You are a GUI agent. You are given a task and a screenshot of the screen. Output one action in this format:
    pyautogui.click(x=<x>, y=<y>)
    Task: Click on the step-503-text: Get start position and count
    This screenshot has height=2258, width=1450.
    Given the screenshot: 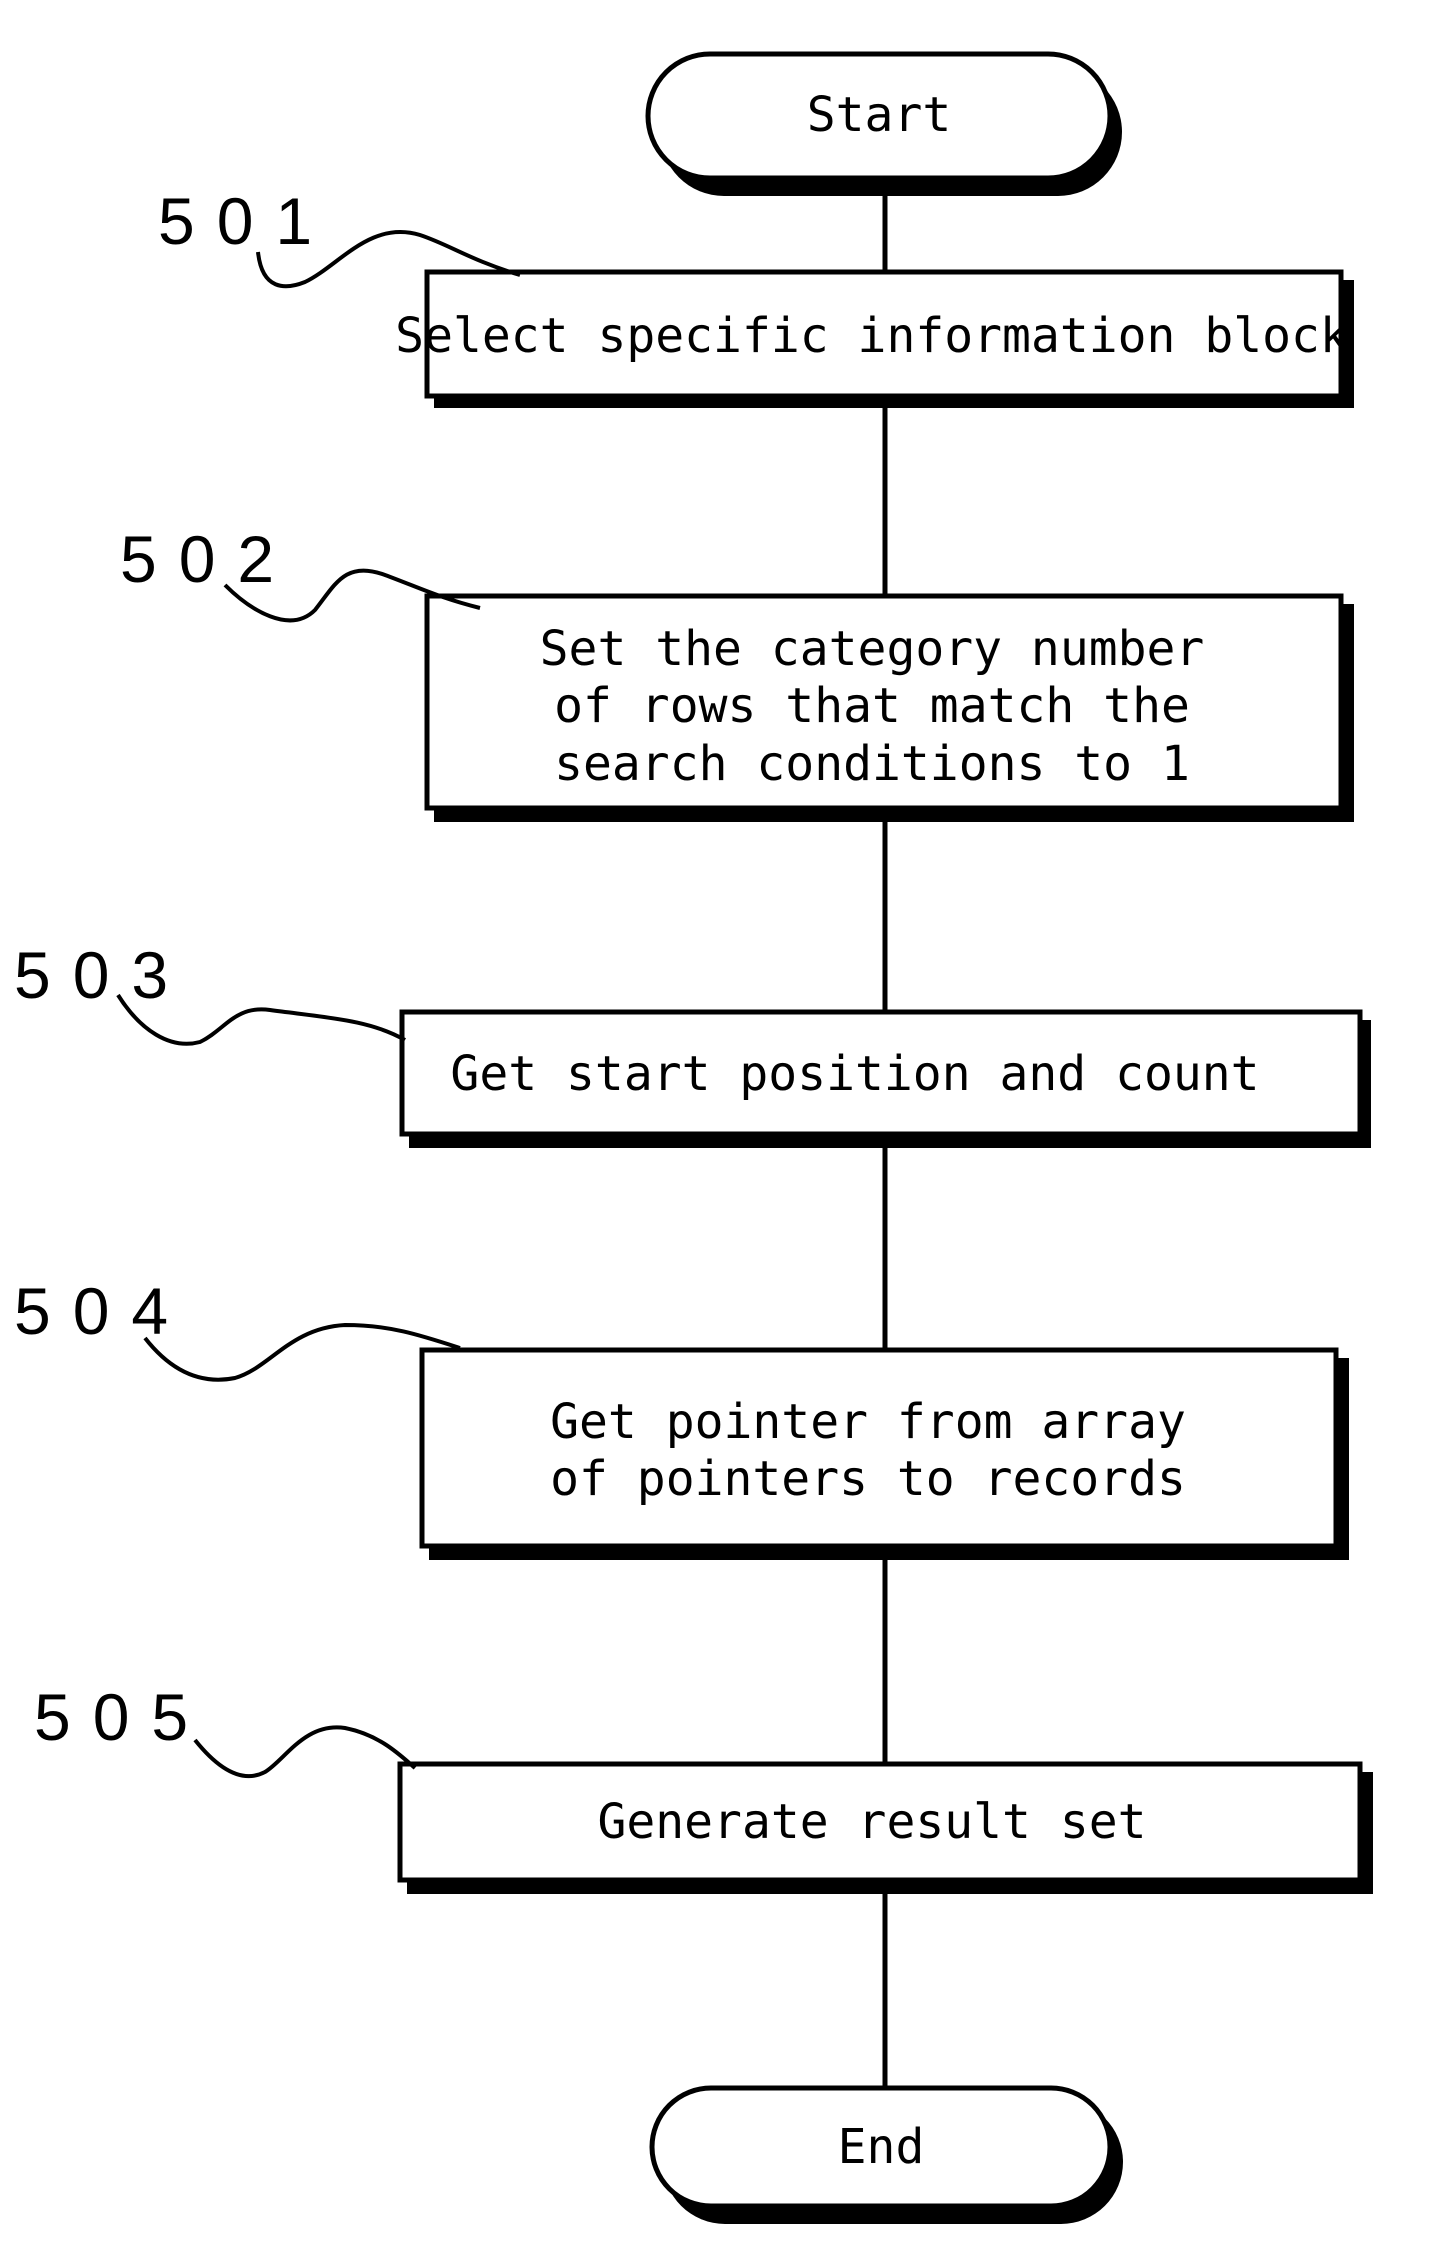 What is the action you would take?
    pyautogui.click(x=854, y=1074)
    